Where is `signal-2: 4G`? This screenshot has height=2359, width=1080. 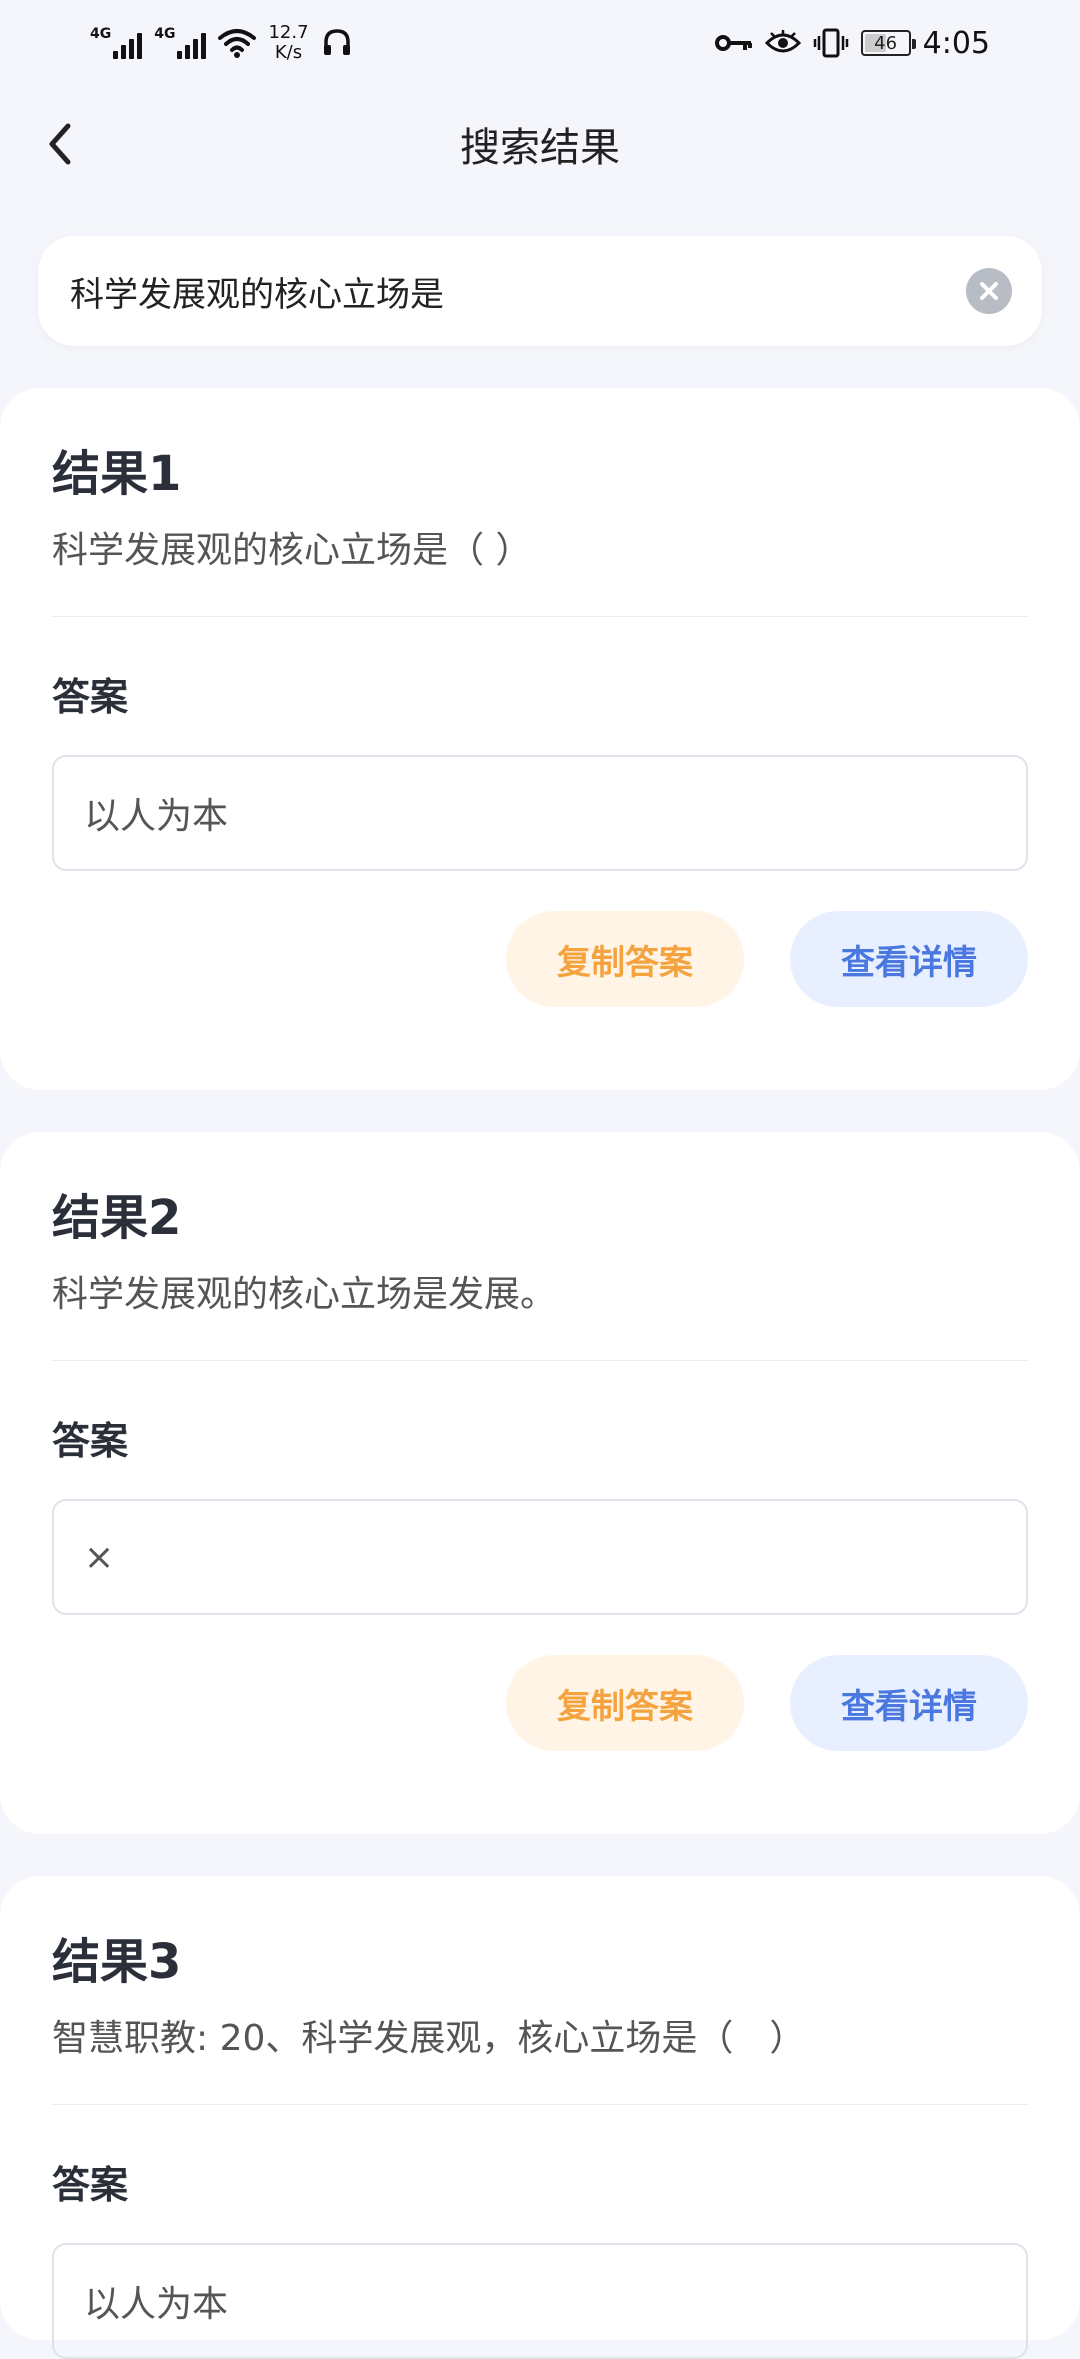 signal-2: 4G is located at coordinates (180, 42).